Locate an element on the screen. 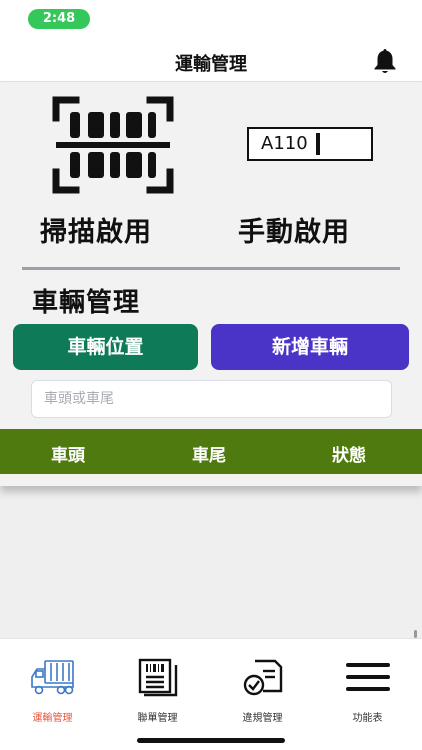 The image size is (422, 750). menu-icon is located at coordinates (367, 677).